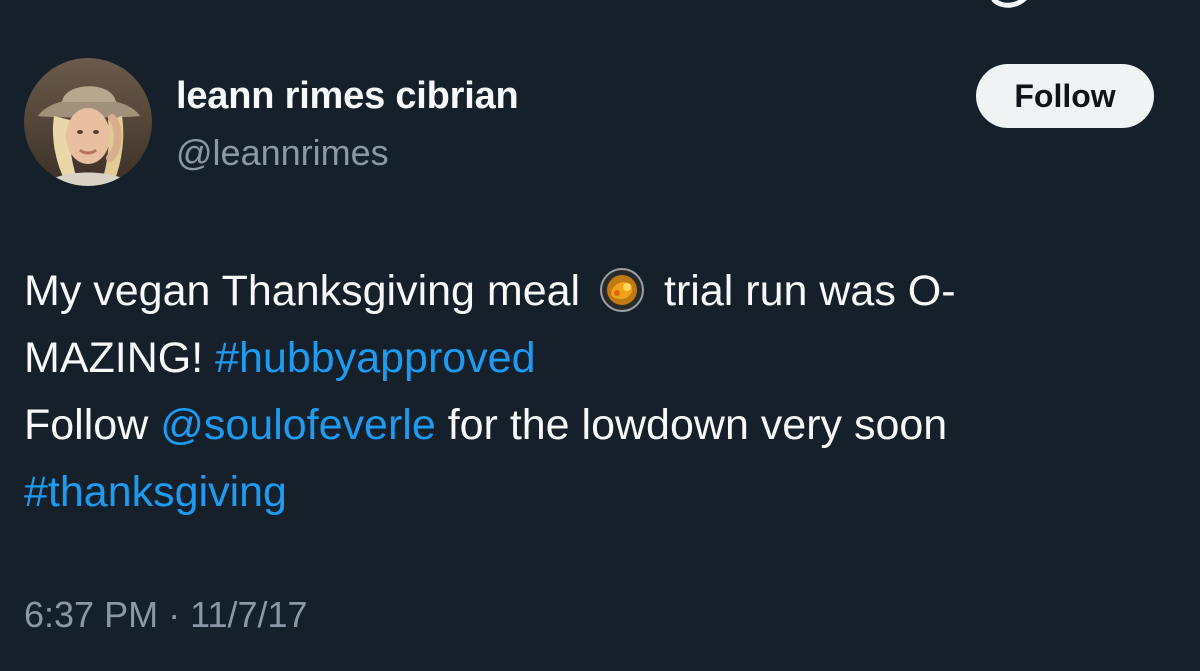 This screenshot has height=671, width=1200. I want to click on partially-visible-icon, so click(1012, 4).